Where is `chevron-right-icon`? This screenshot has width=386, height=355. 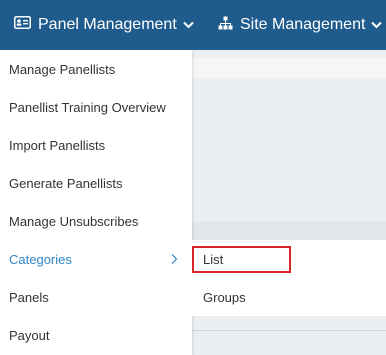 chevron-right-icon is located at coordinates (174, 259).